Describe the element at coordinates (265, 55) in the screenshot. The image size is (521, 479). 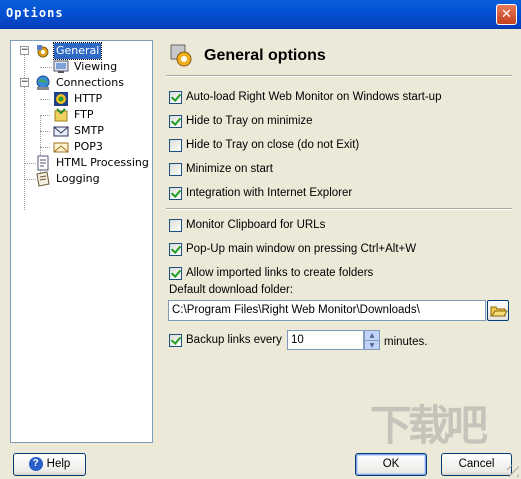
I see `page-title: General options` at that location.